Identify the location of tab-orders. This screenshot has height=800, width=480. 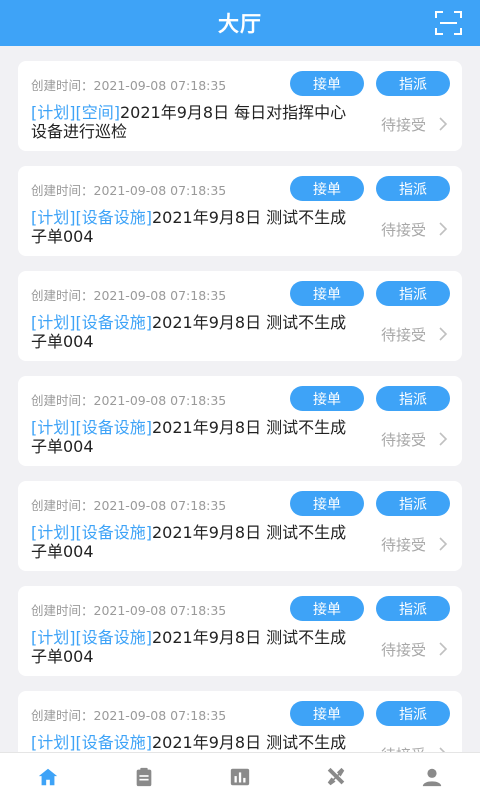
(144, 776).